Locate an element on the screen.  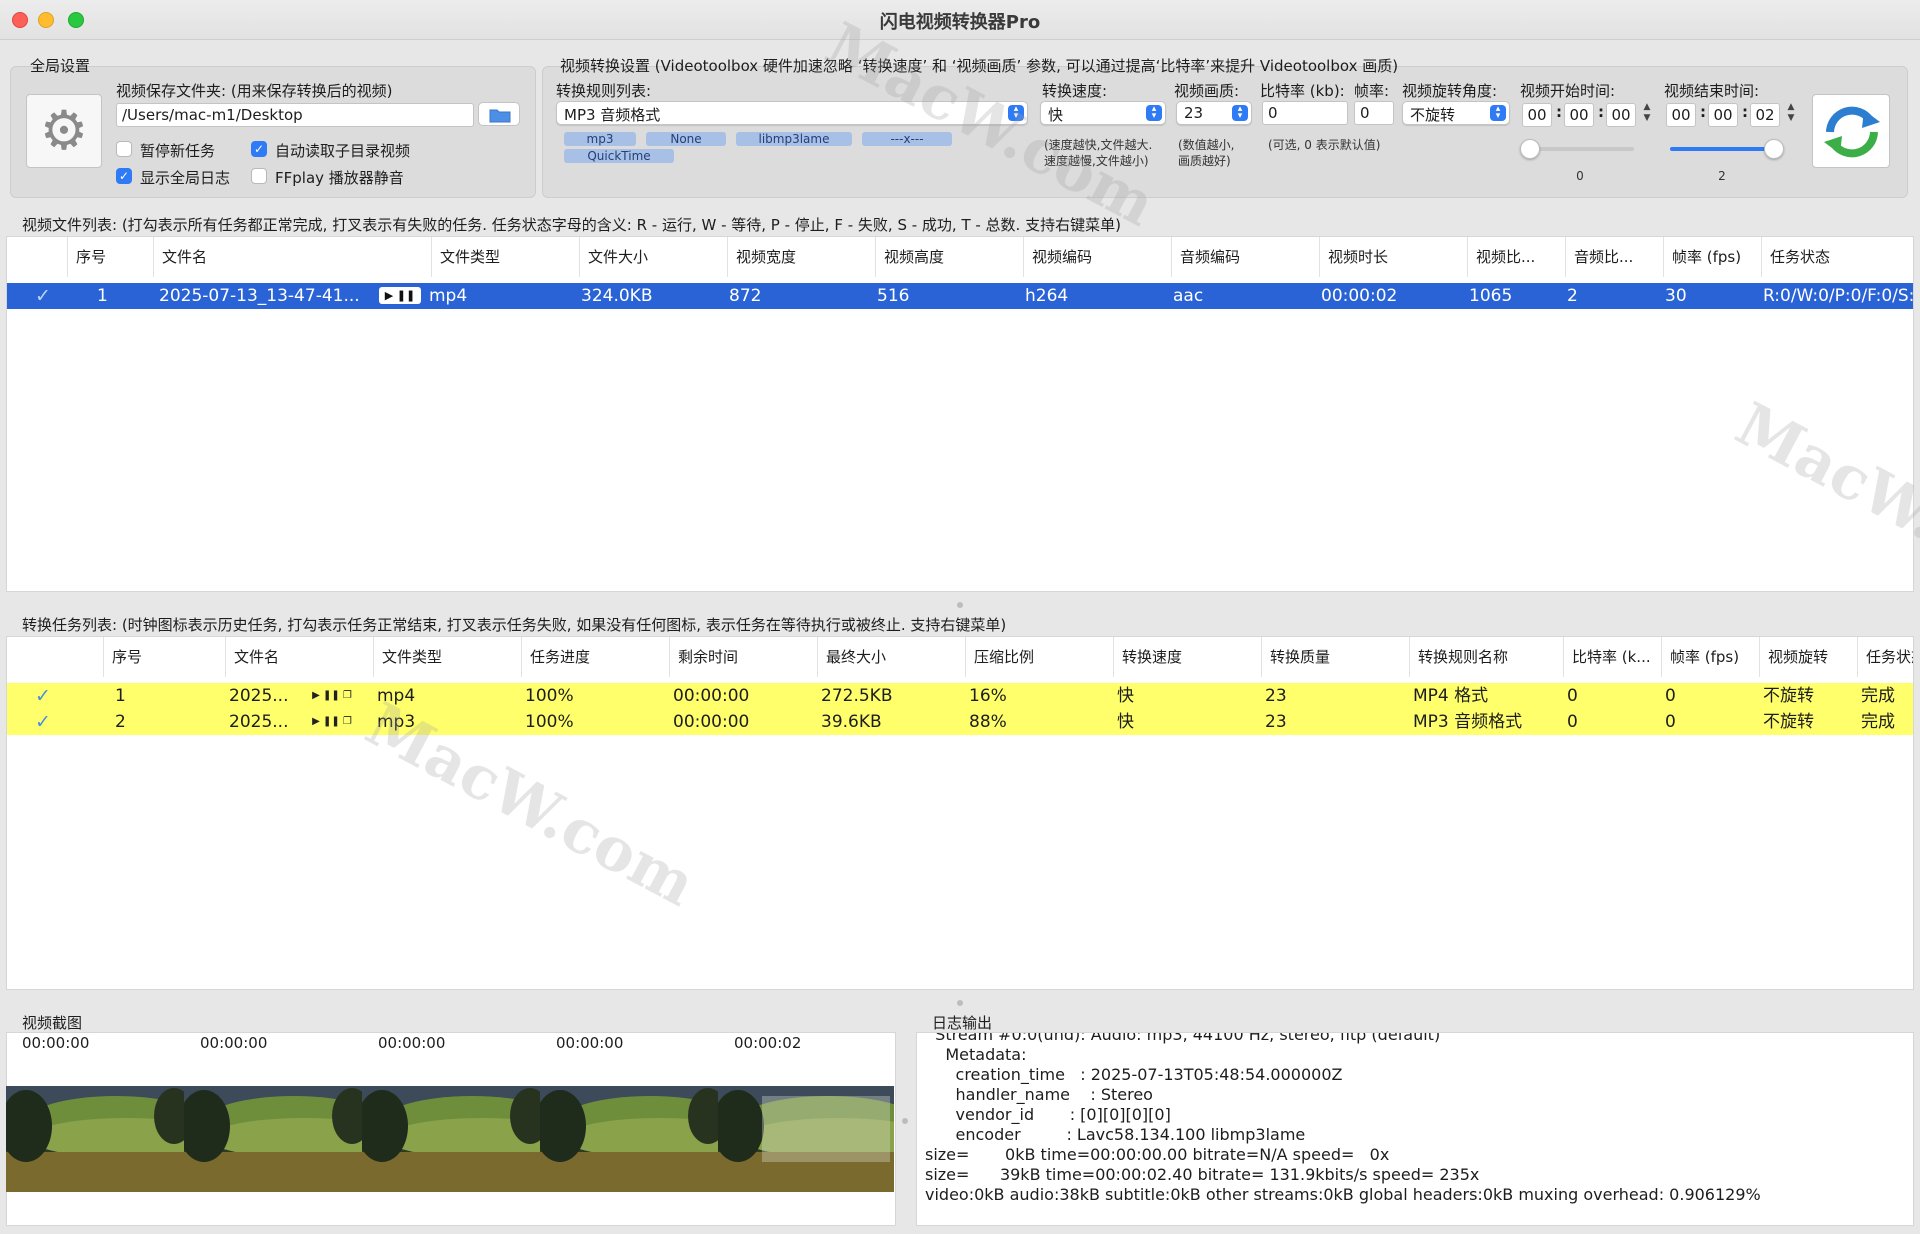
pause-new-tasks-checkbox is located at coordinates (124, 149).